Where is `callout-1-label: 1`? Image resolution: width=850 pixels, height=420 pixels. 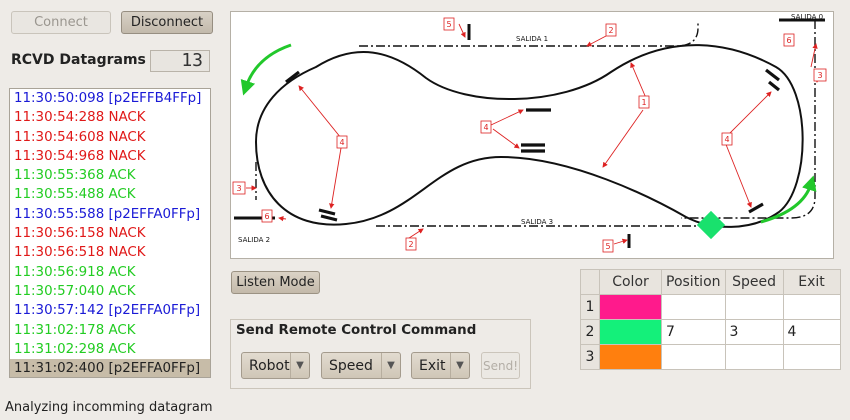
callout-1-label: 1 is located at coordinates (644, 102).